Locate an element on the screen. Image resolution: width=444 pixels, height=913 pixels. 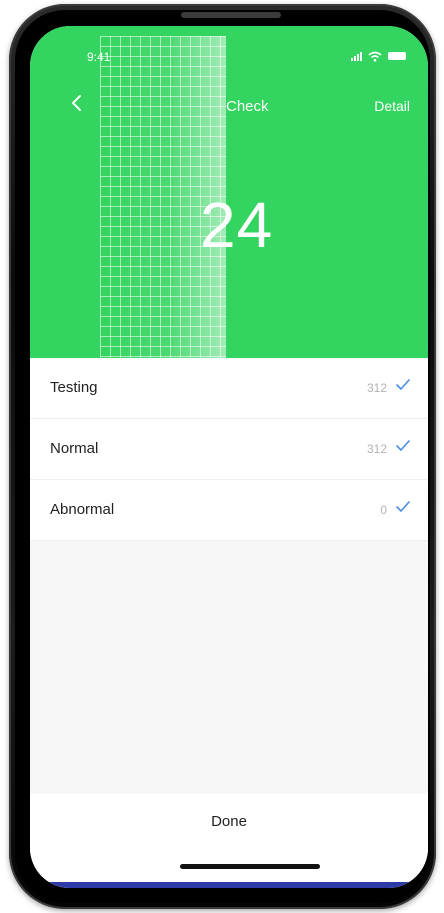
list-item-label: Normal is located at coordinates (74, 448).